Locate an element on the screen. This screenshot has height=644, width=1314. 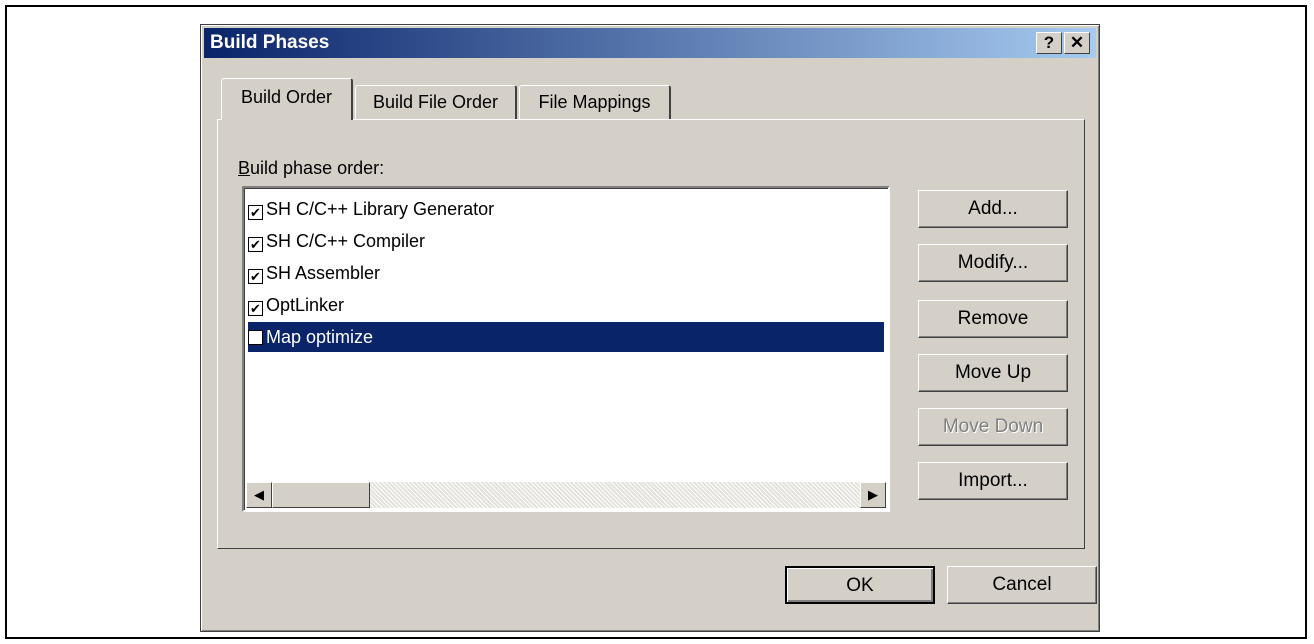
tab-file-mappings: File Mappings is located at coordinates (595, 102).